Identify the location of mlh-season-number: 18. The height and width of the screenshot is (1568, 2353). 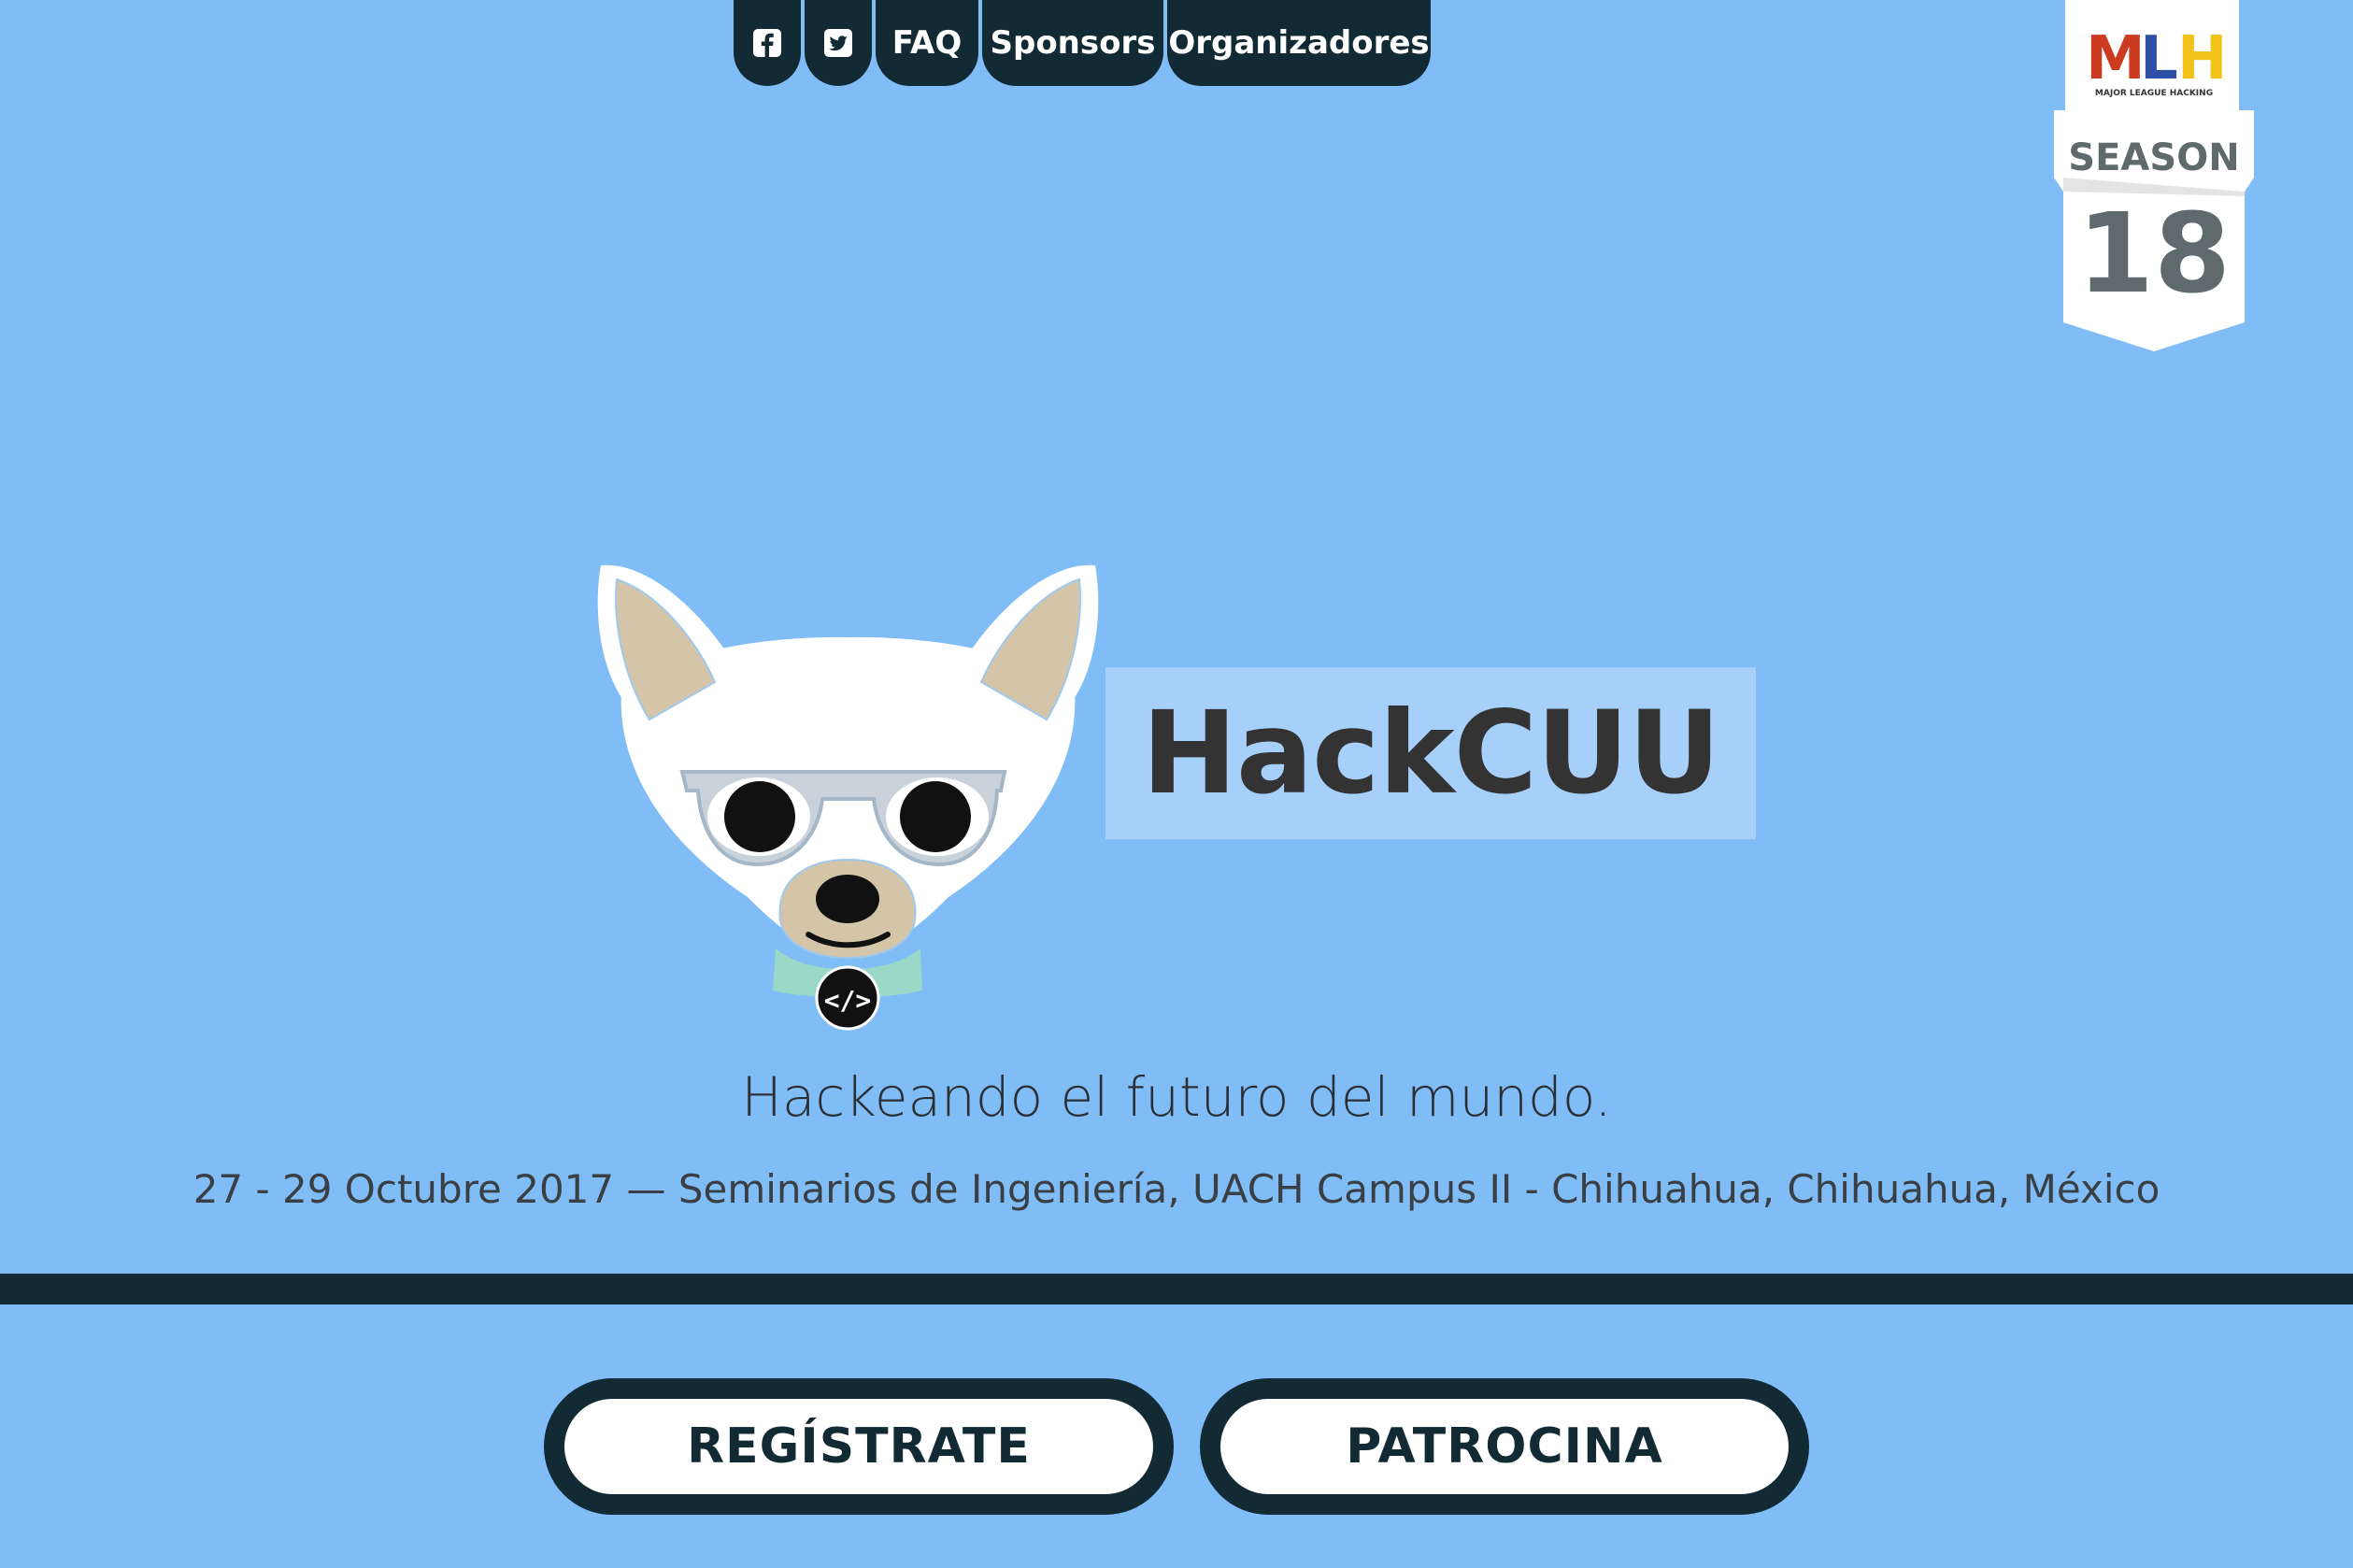
(2154, 254).